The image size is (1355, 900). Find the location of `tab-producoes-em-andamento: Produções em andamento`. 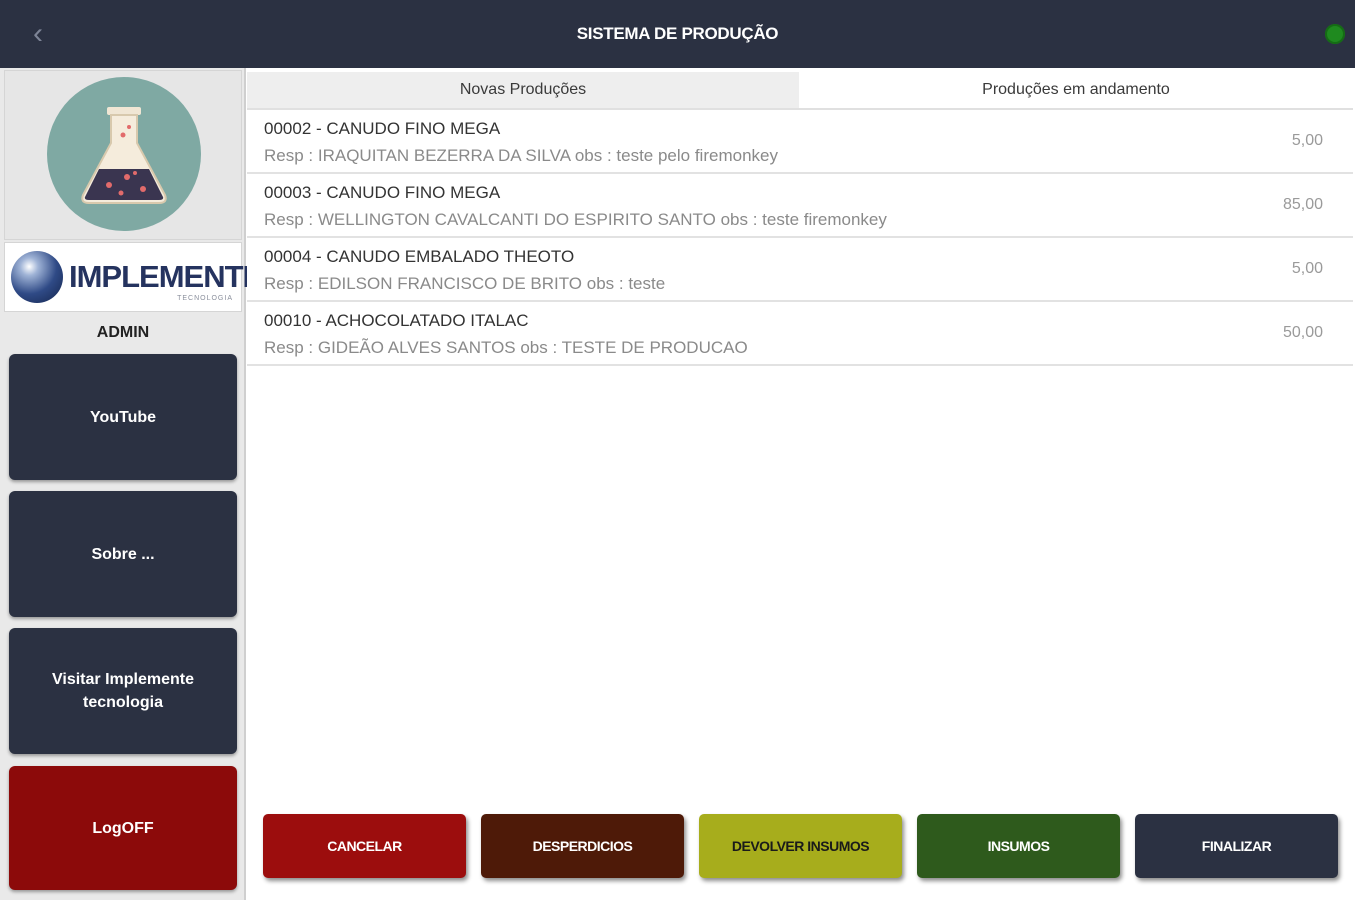

tab-producoes-em-andamento: Produções em andamento is located at coordinates (1076, 90).